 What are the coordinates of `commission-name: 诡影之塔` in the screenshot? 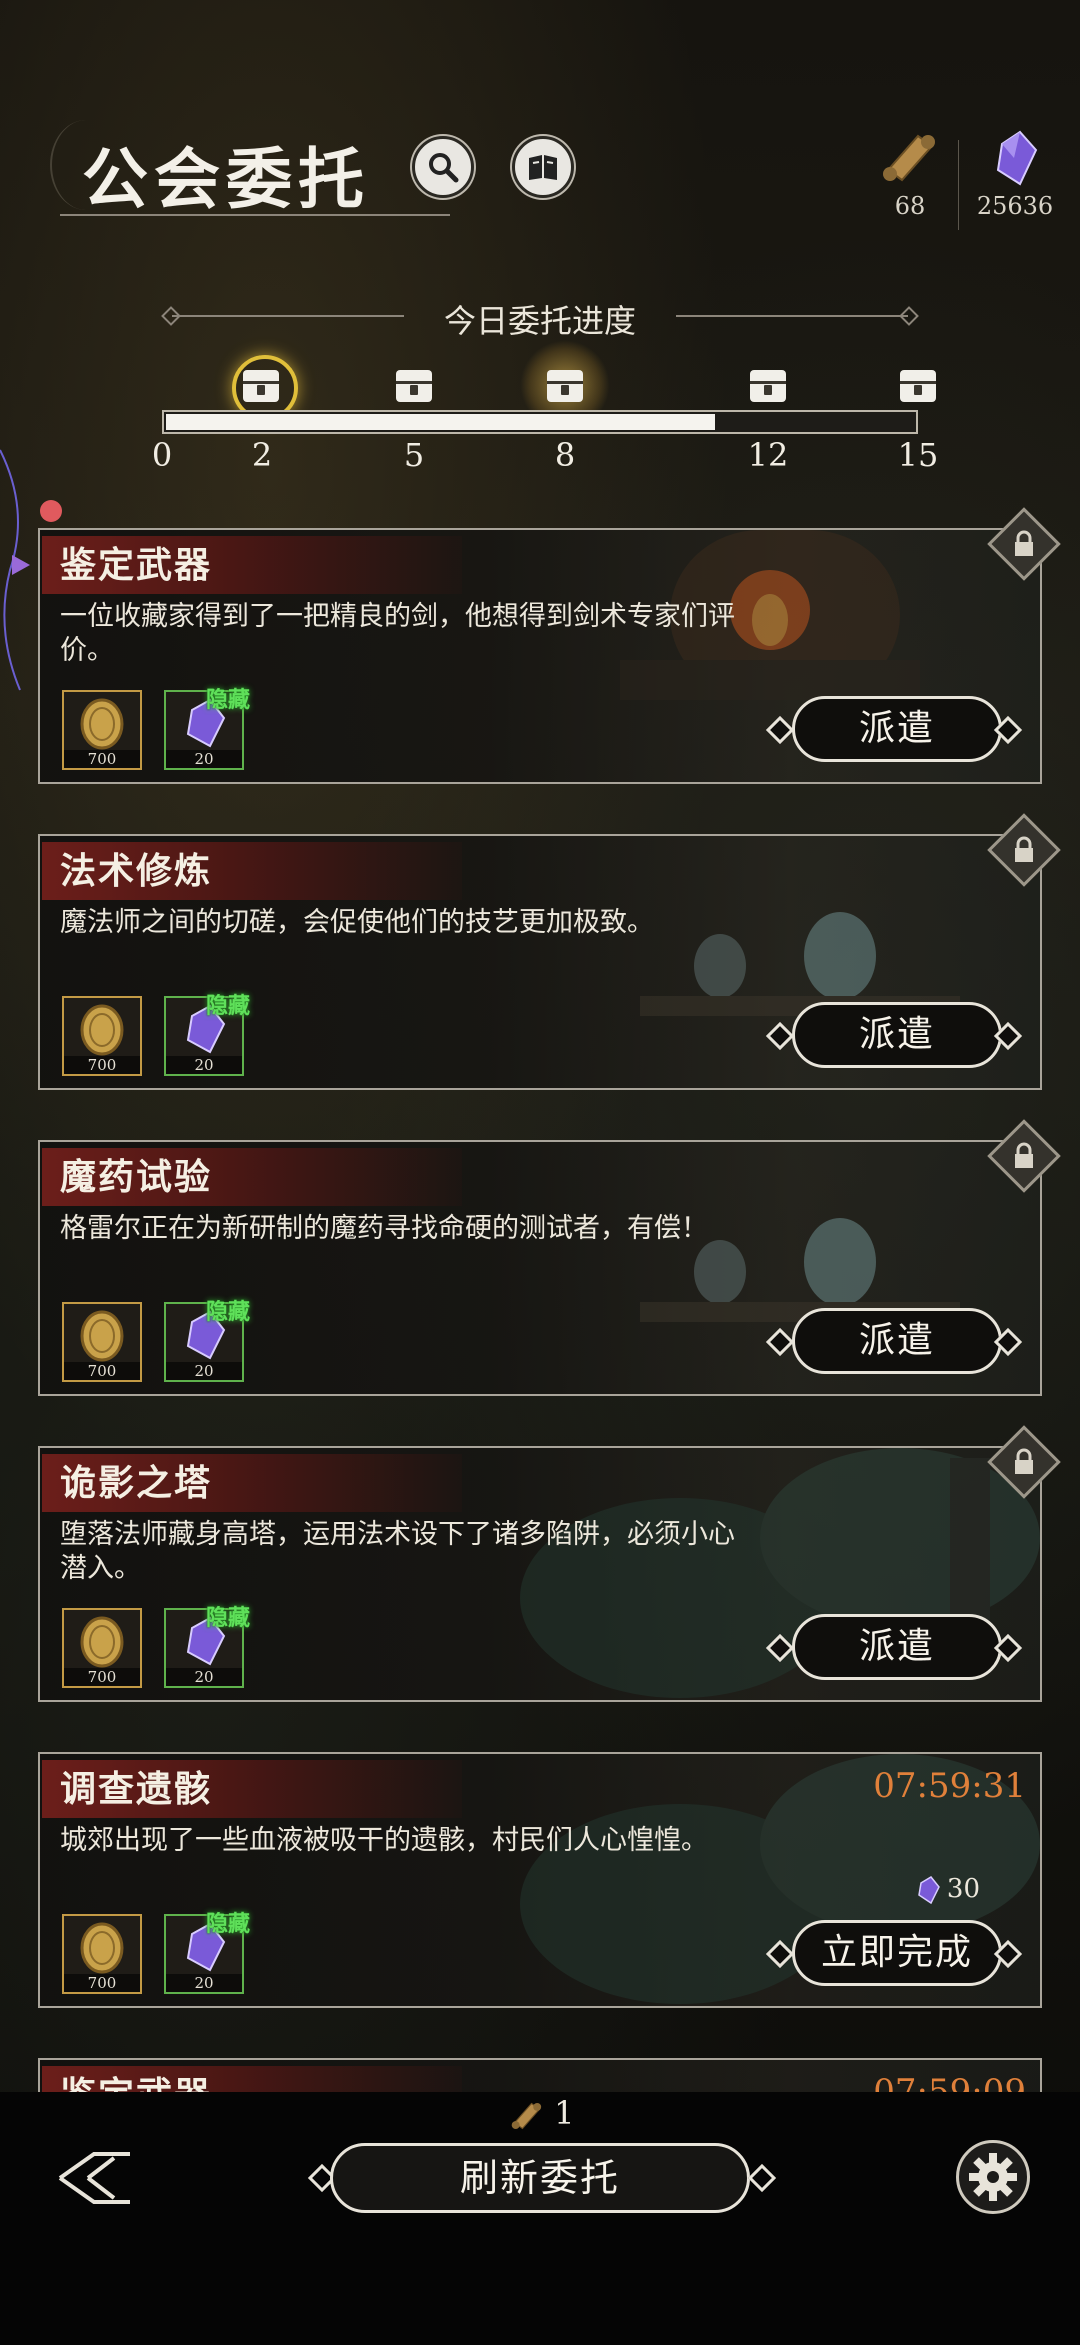 It's located at (252, 1483).